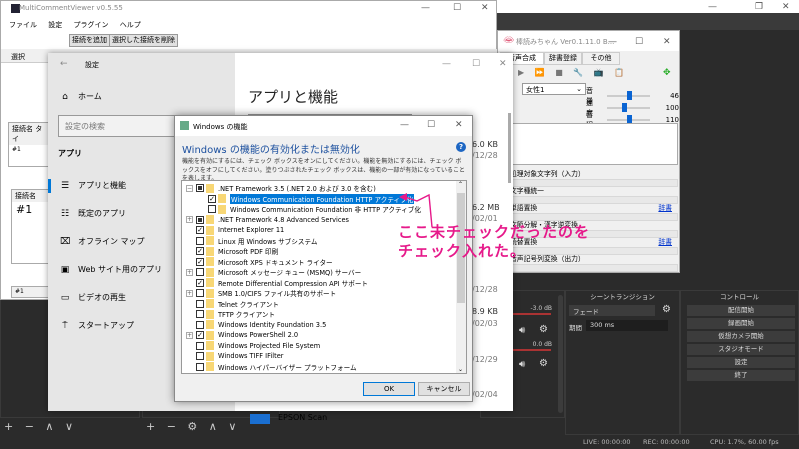 This screenshot has height=449, width=799. What do you see at coordinates (93, 185) in the screenshot?
I see `nav-apps-features: ☰ アプリと機能` at bounding box center [93, 185].